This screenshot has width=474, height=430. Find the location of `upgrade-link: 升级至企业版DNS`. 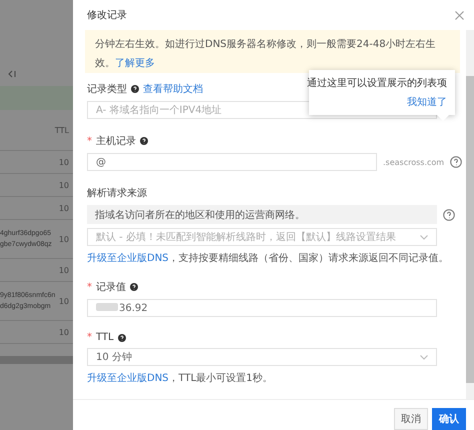

upgrade-link: 升级至企业版DNS is located at coordinates (128, 378).